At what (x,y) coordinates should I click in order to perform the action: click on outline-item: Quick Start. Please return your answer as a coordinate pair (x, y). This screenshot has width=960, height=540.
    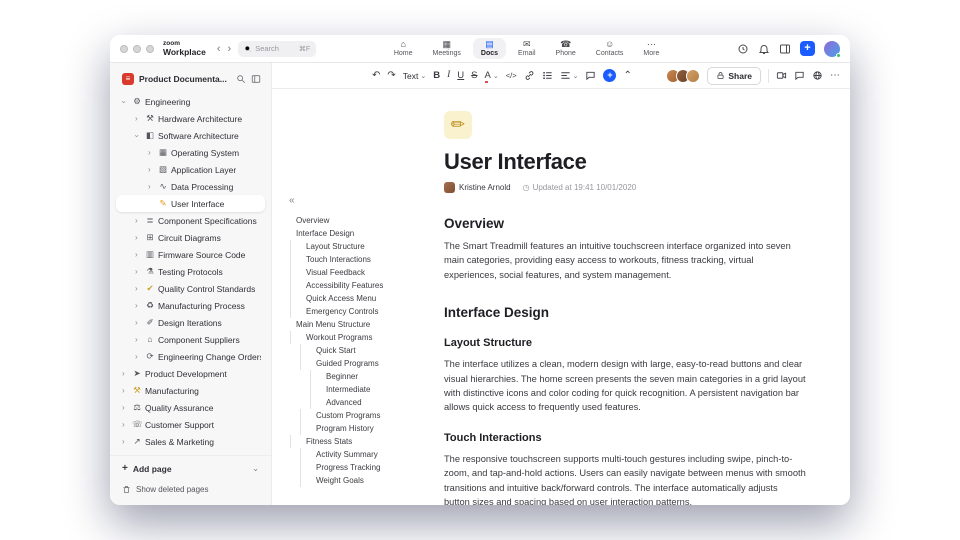
    Looking at the image, I should click on (350, 350).